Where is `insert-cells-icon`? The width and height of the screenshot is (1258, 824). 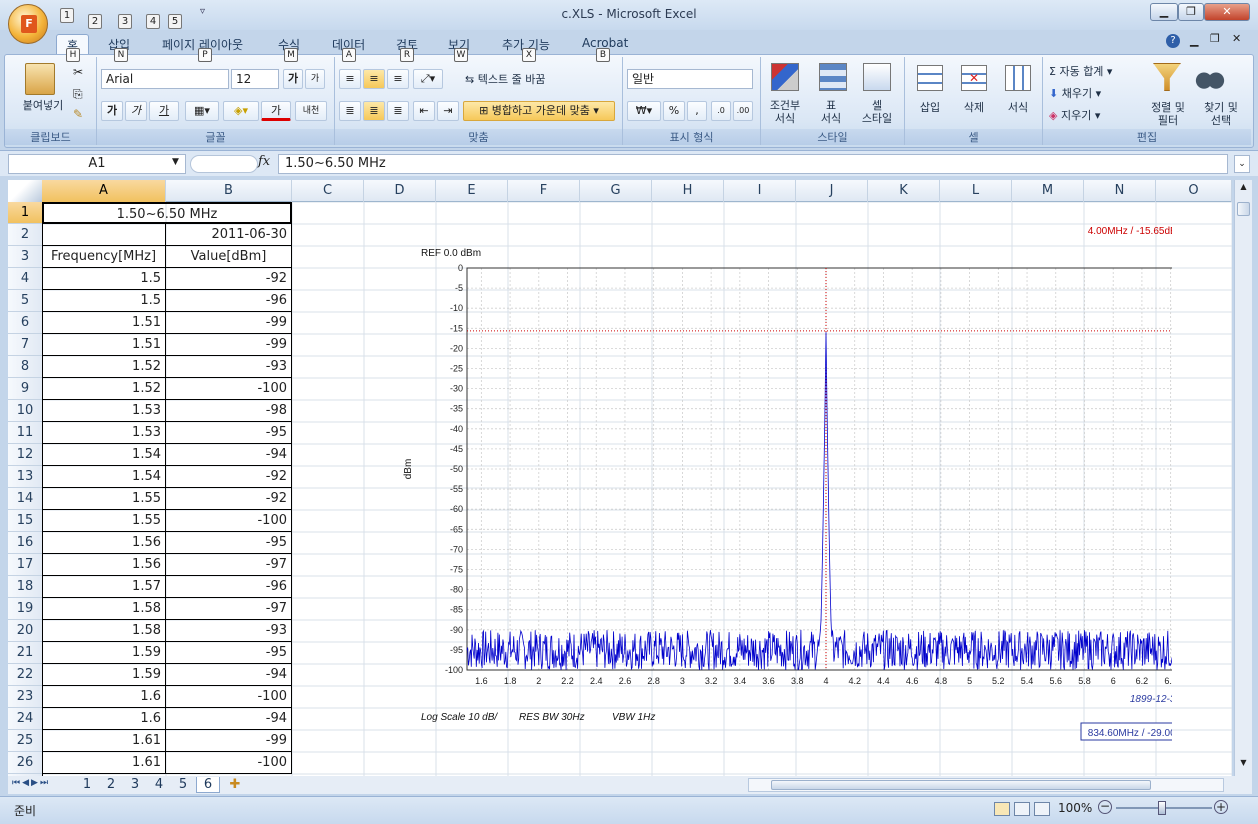
insert-cells-icon is located at coordinates (930, 78).